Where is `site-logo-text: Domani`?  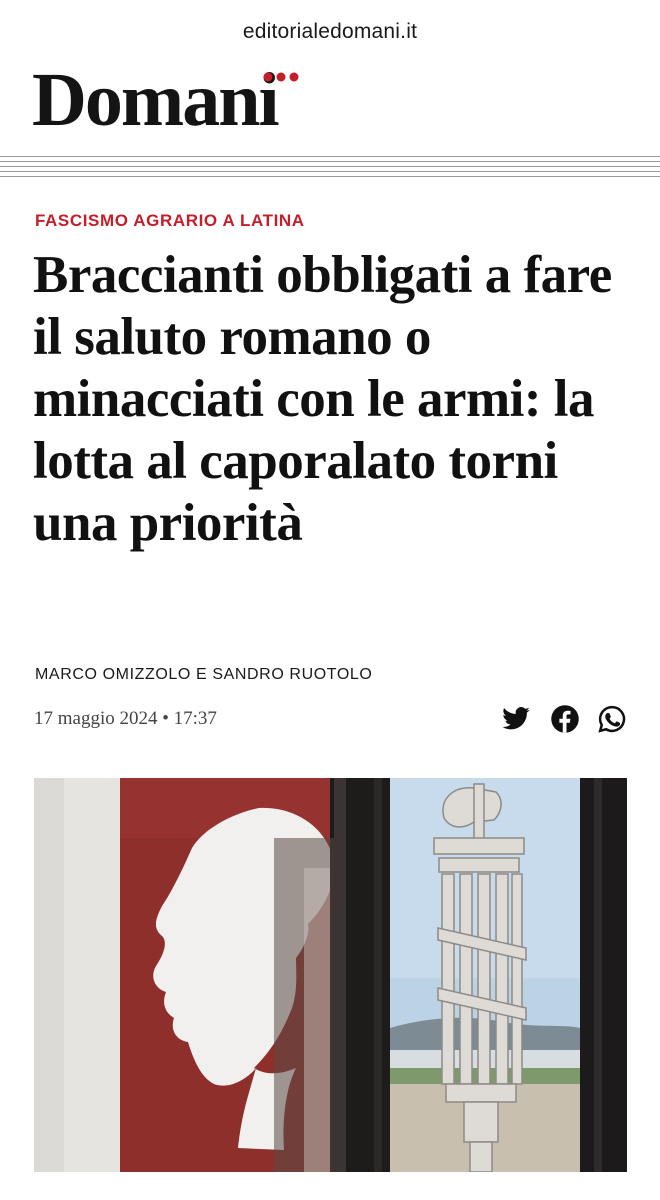 site-logo-text: Domani is located at coordinates (156, 100).